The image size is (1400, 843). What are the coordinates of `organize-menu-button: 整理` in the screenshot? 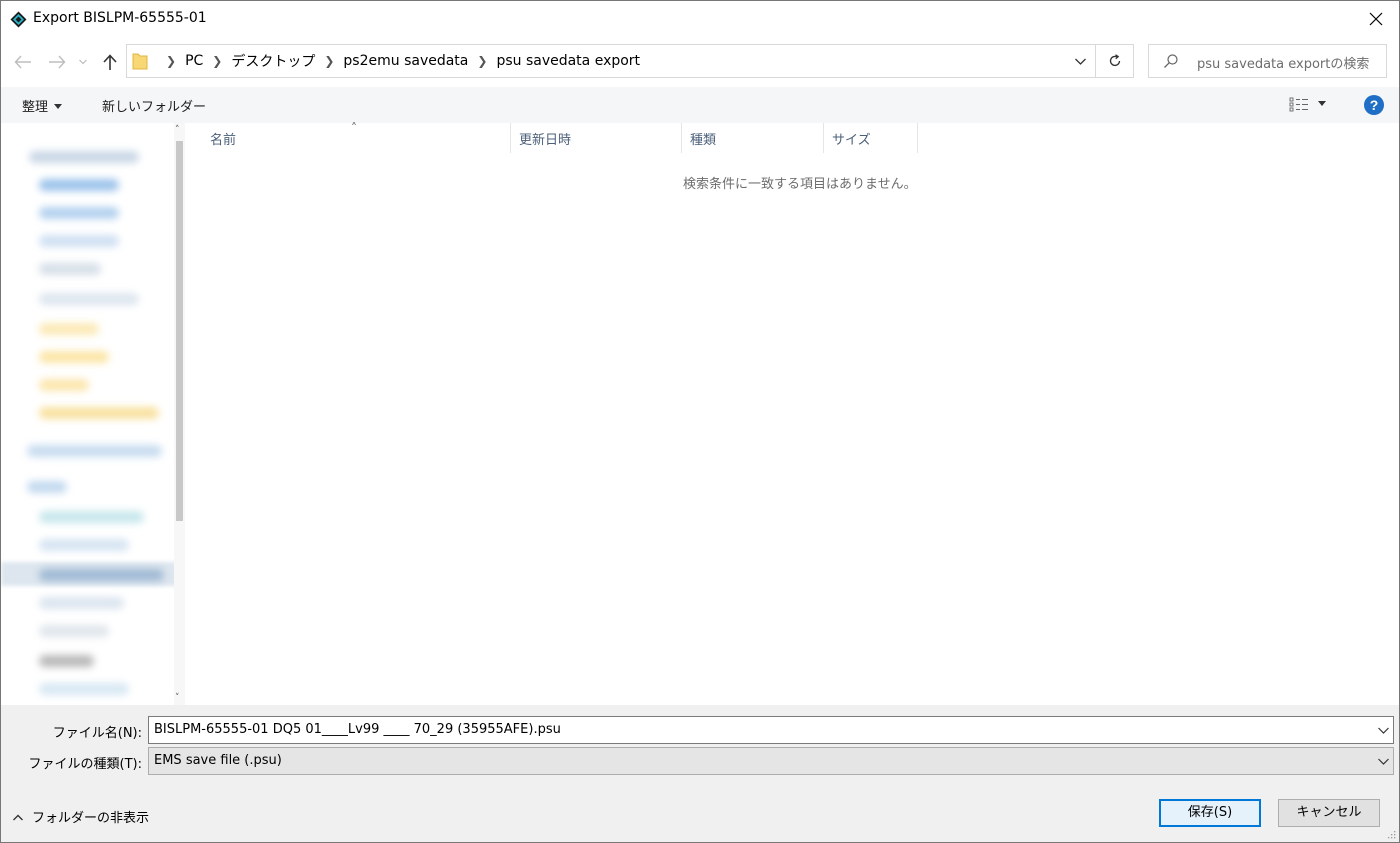 It's located at (42, 105).